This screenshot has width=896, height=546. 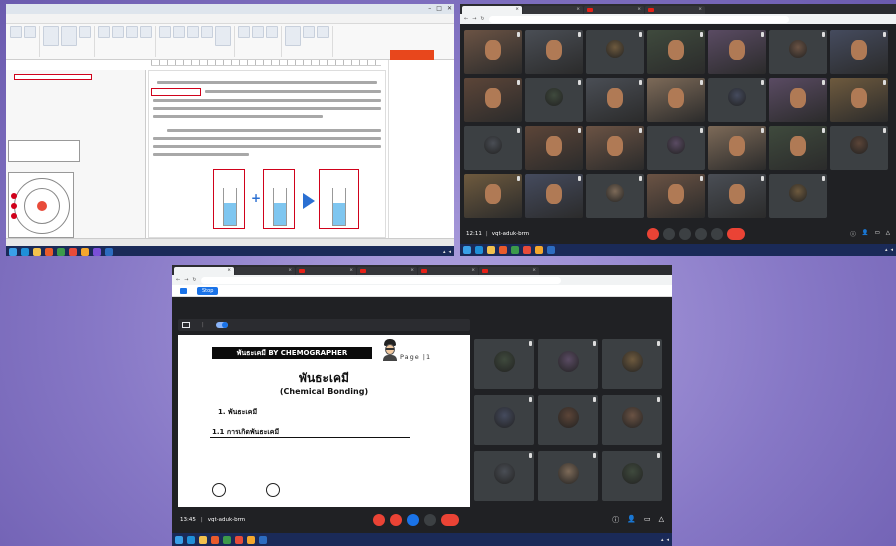 I want to click on people-icon: 👤, so click(x=631, y=520).